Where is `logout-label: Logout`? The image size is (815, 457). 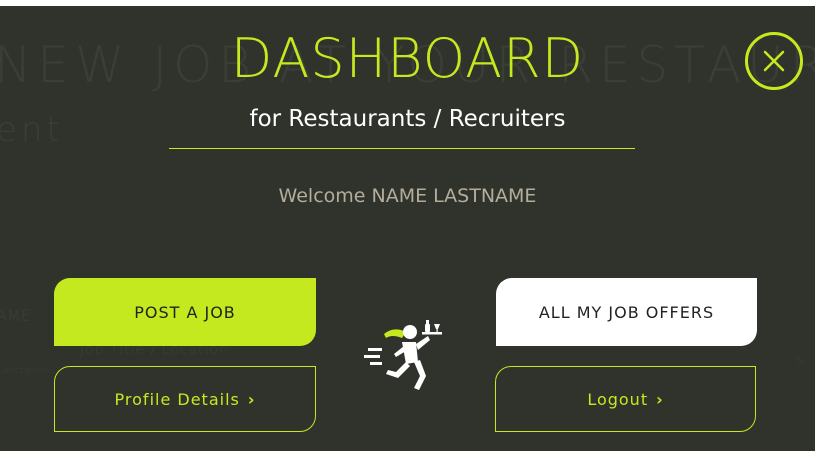 logout-label: Logout is located at coordinates (618, 399).